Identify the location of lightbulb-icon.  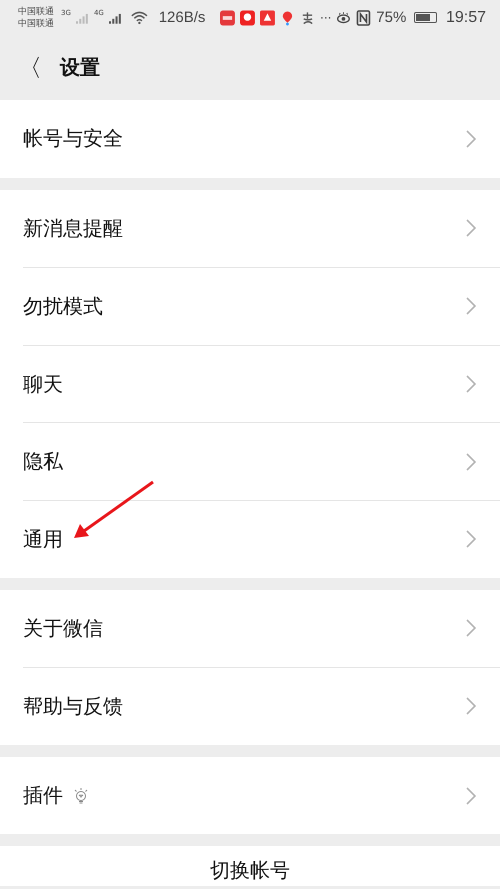
(81, 795).